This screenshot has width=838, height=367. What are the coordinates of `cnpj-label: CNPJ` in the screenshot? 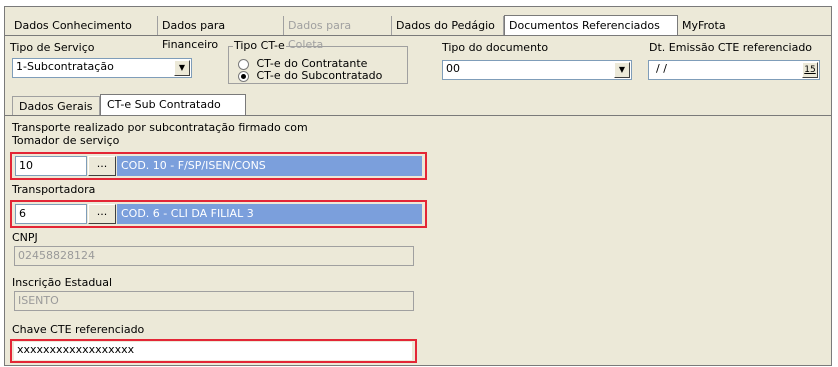 It's located at (25, 237).